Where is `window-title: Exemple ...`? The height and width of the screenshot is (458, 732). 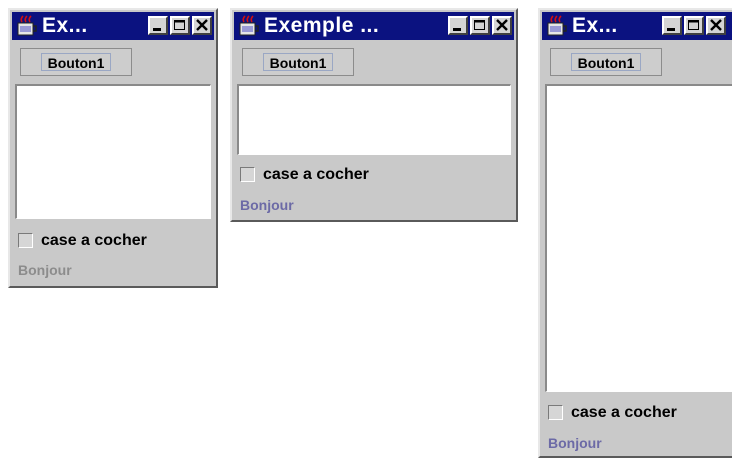
window-title: Exemple ... is located at coordinates (322, 25).